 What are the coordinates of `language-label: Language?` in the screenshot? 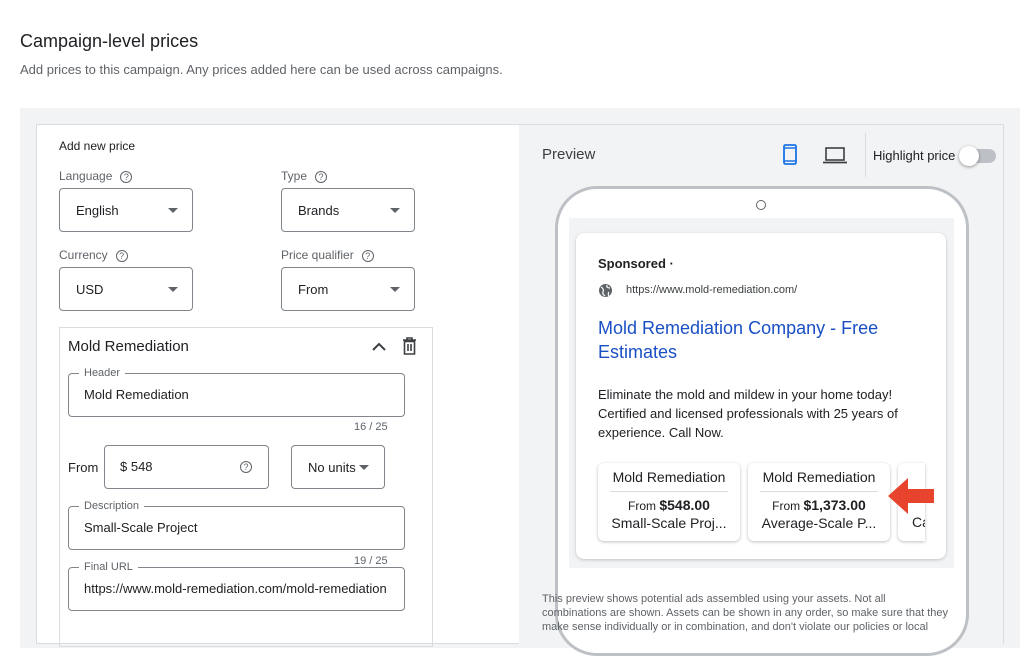 It's located at (96, 176).